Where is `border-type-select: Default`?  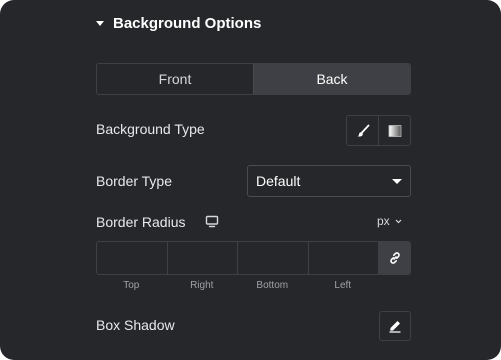 border-type-select: Default is located at coordinates (329, 181).